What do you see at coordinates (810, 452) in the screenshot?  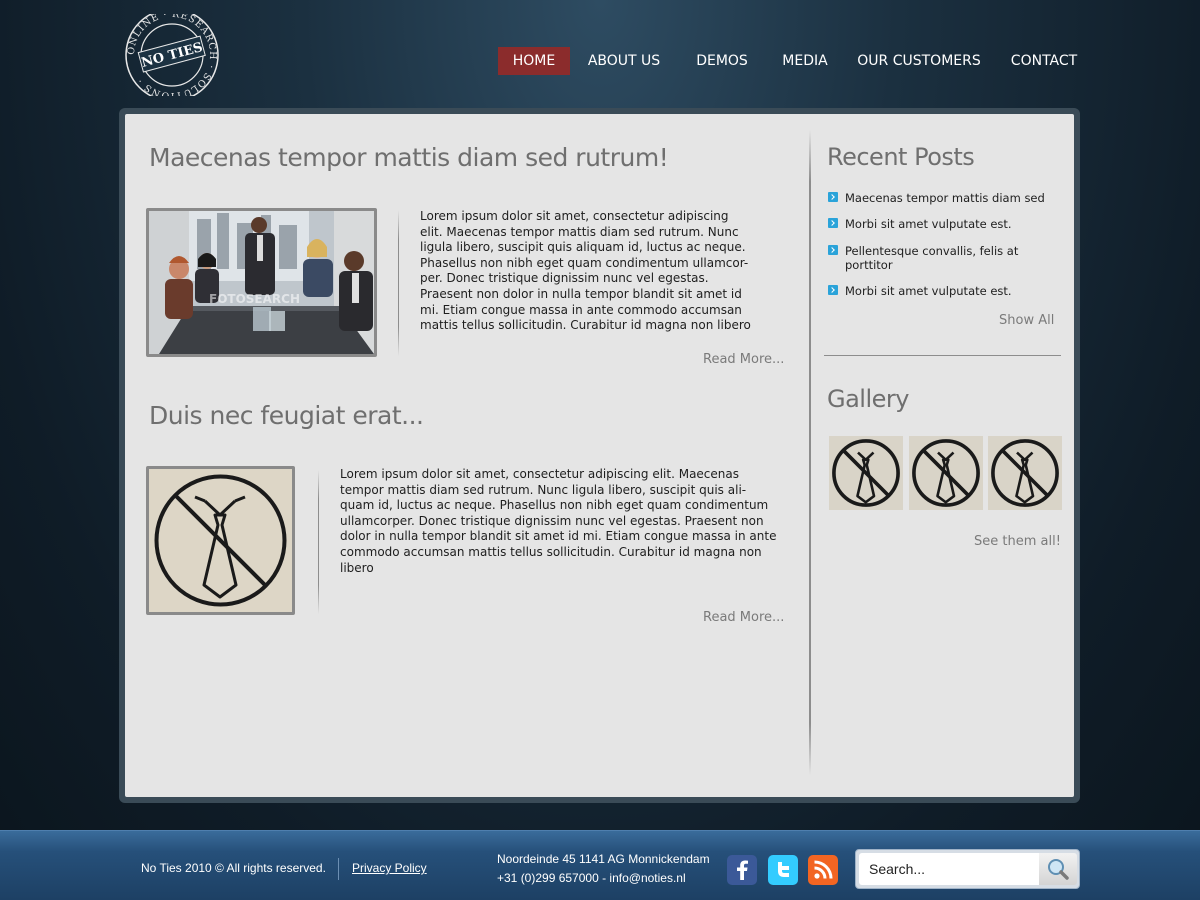 I see `column-divider` at bounding box center [810, 452].